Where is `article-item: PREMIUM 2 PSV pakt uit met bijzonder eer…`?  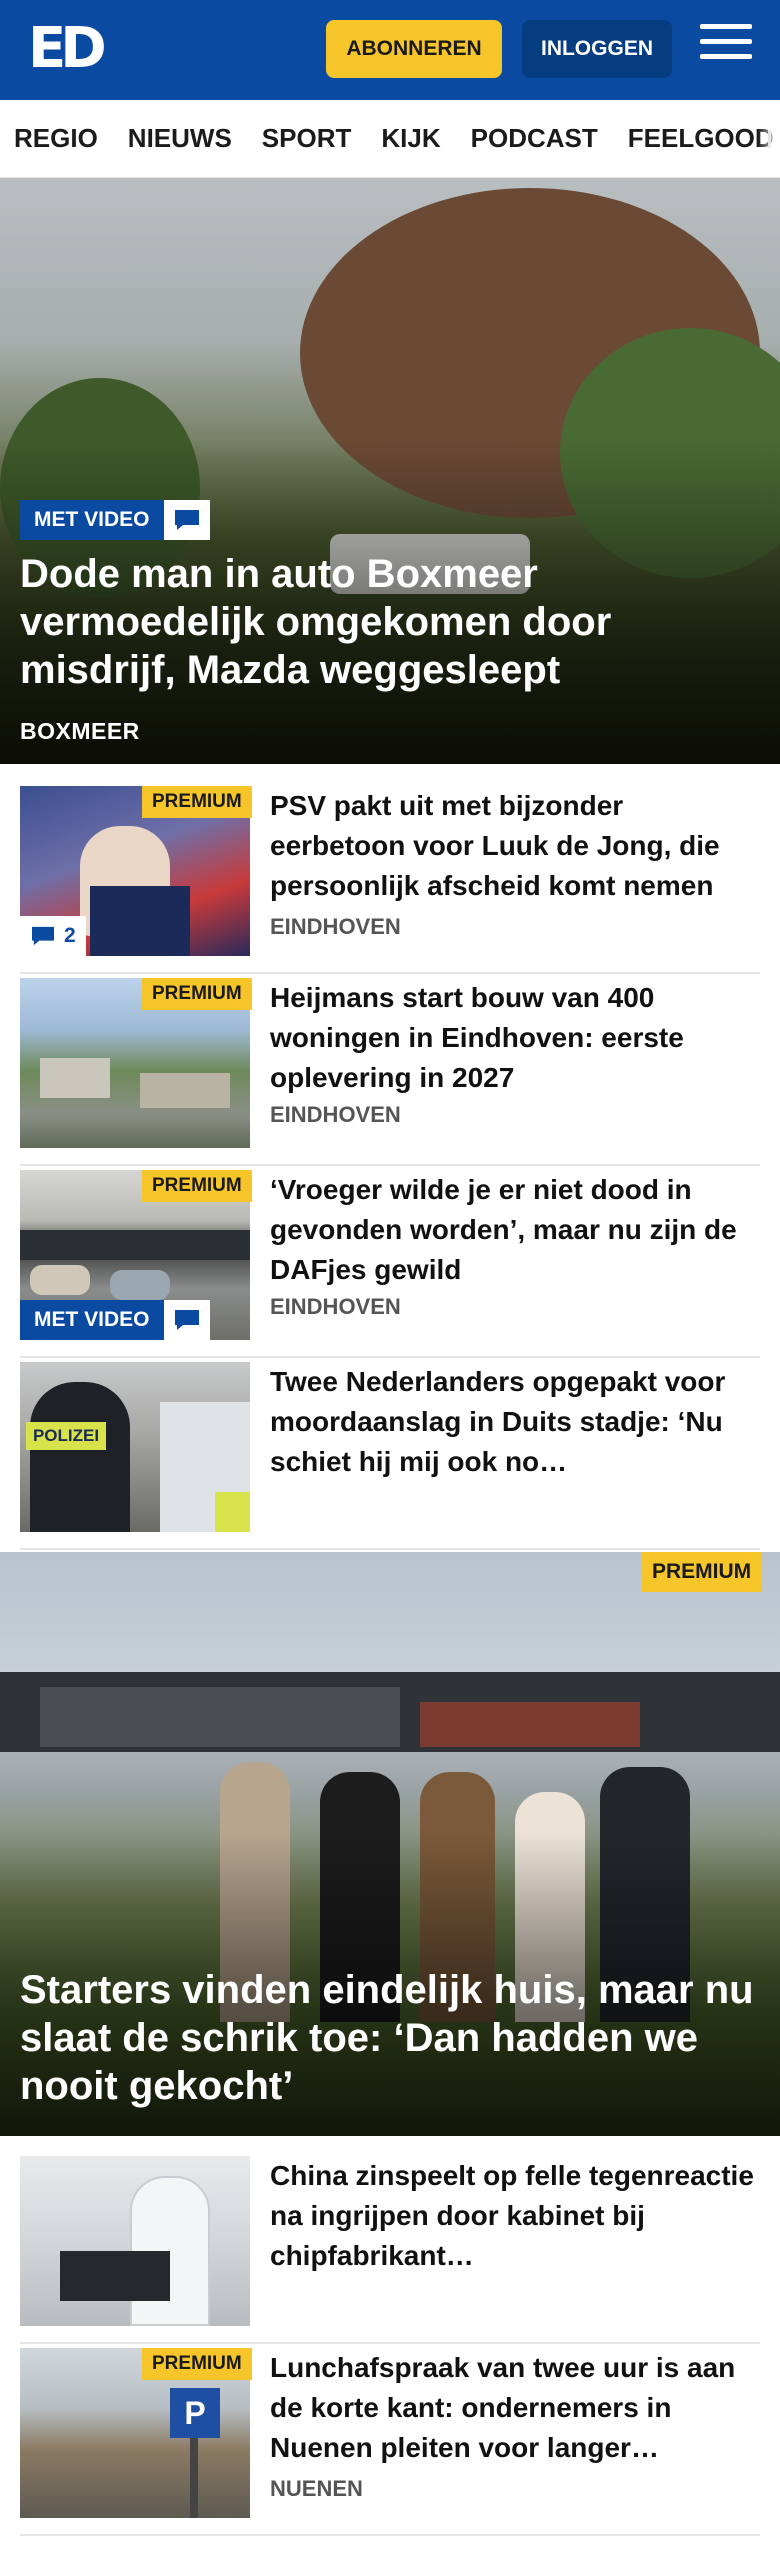
article-item: PREMIUM 2 PSV pakt uit met bijzonder eer… is located at coordinates (390, 880).